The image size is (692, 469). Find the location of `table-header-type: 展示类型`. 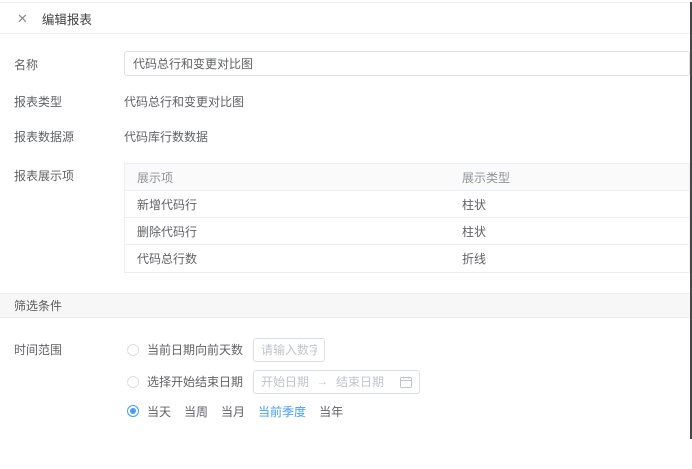

table-header-type: 展示类型 is located at coordinates (486, 177).